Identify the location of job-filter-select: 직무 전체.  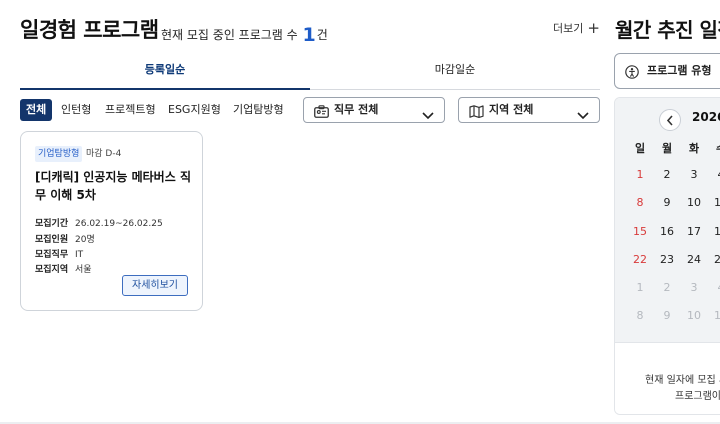
(374, 110).